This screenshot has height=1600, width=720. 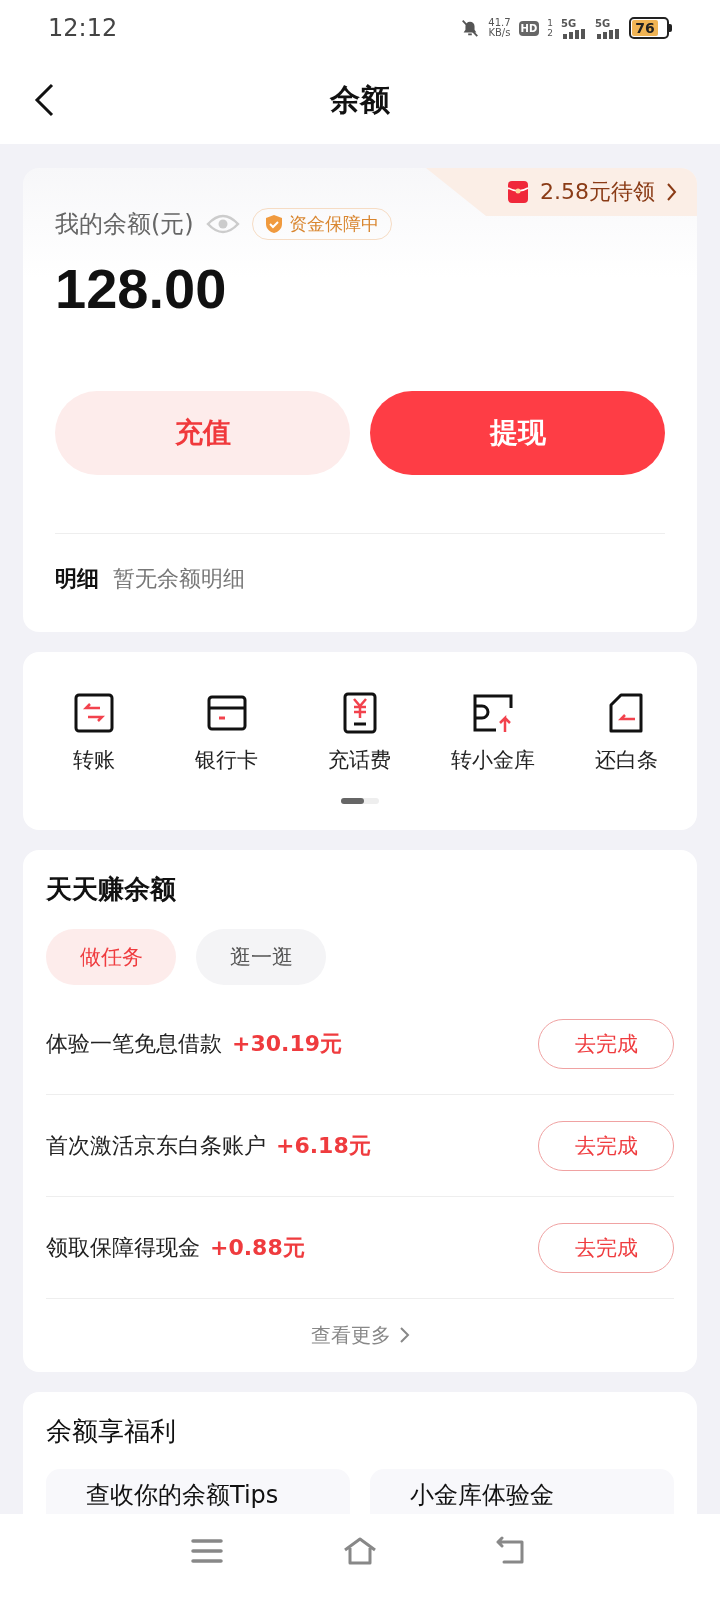 What do you see at coordinates (93, 713) in the screenshot?
I see `transfer-icon` at bounding box center [93, 713].